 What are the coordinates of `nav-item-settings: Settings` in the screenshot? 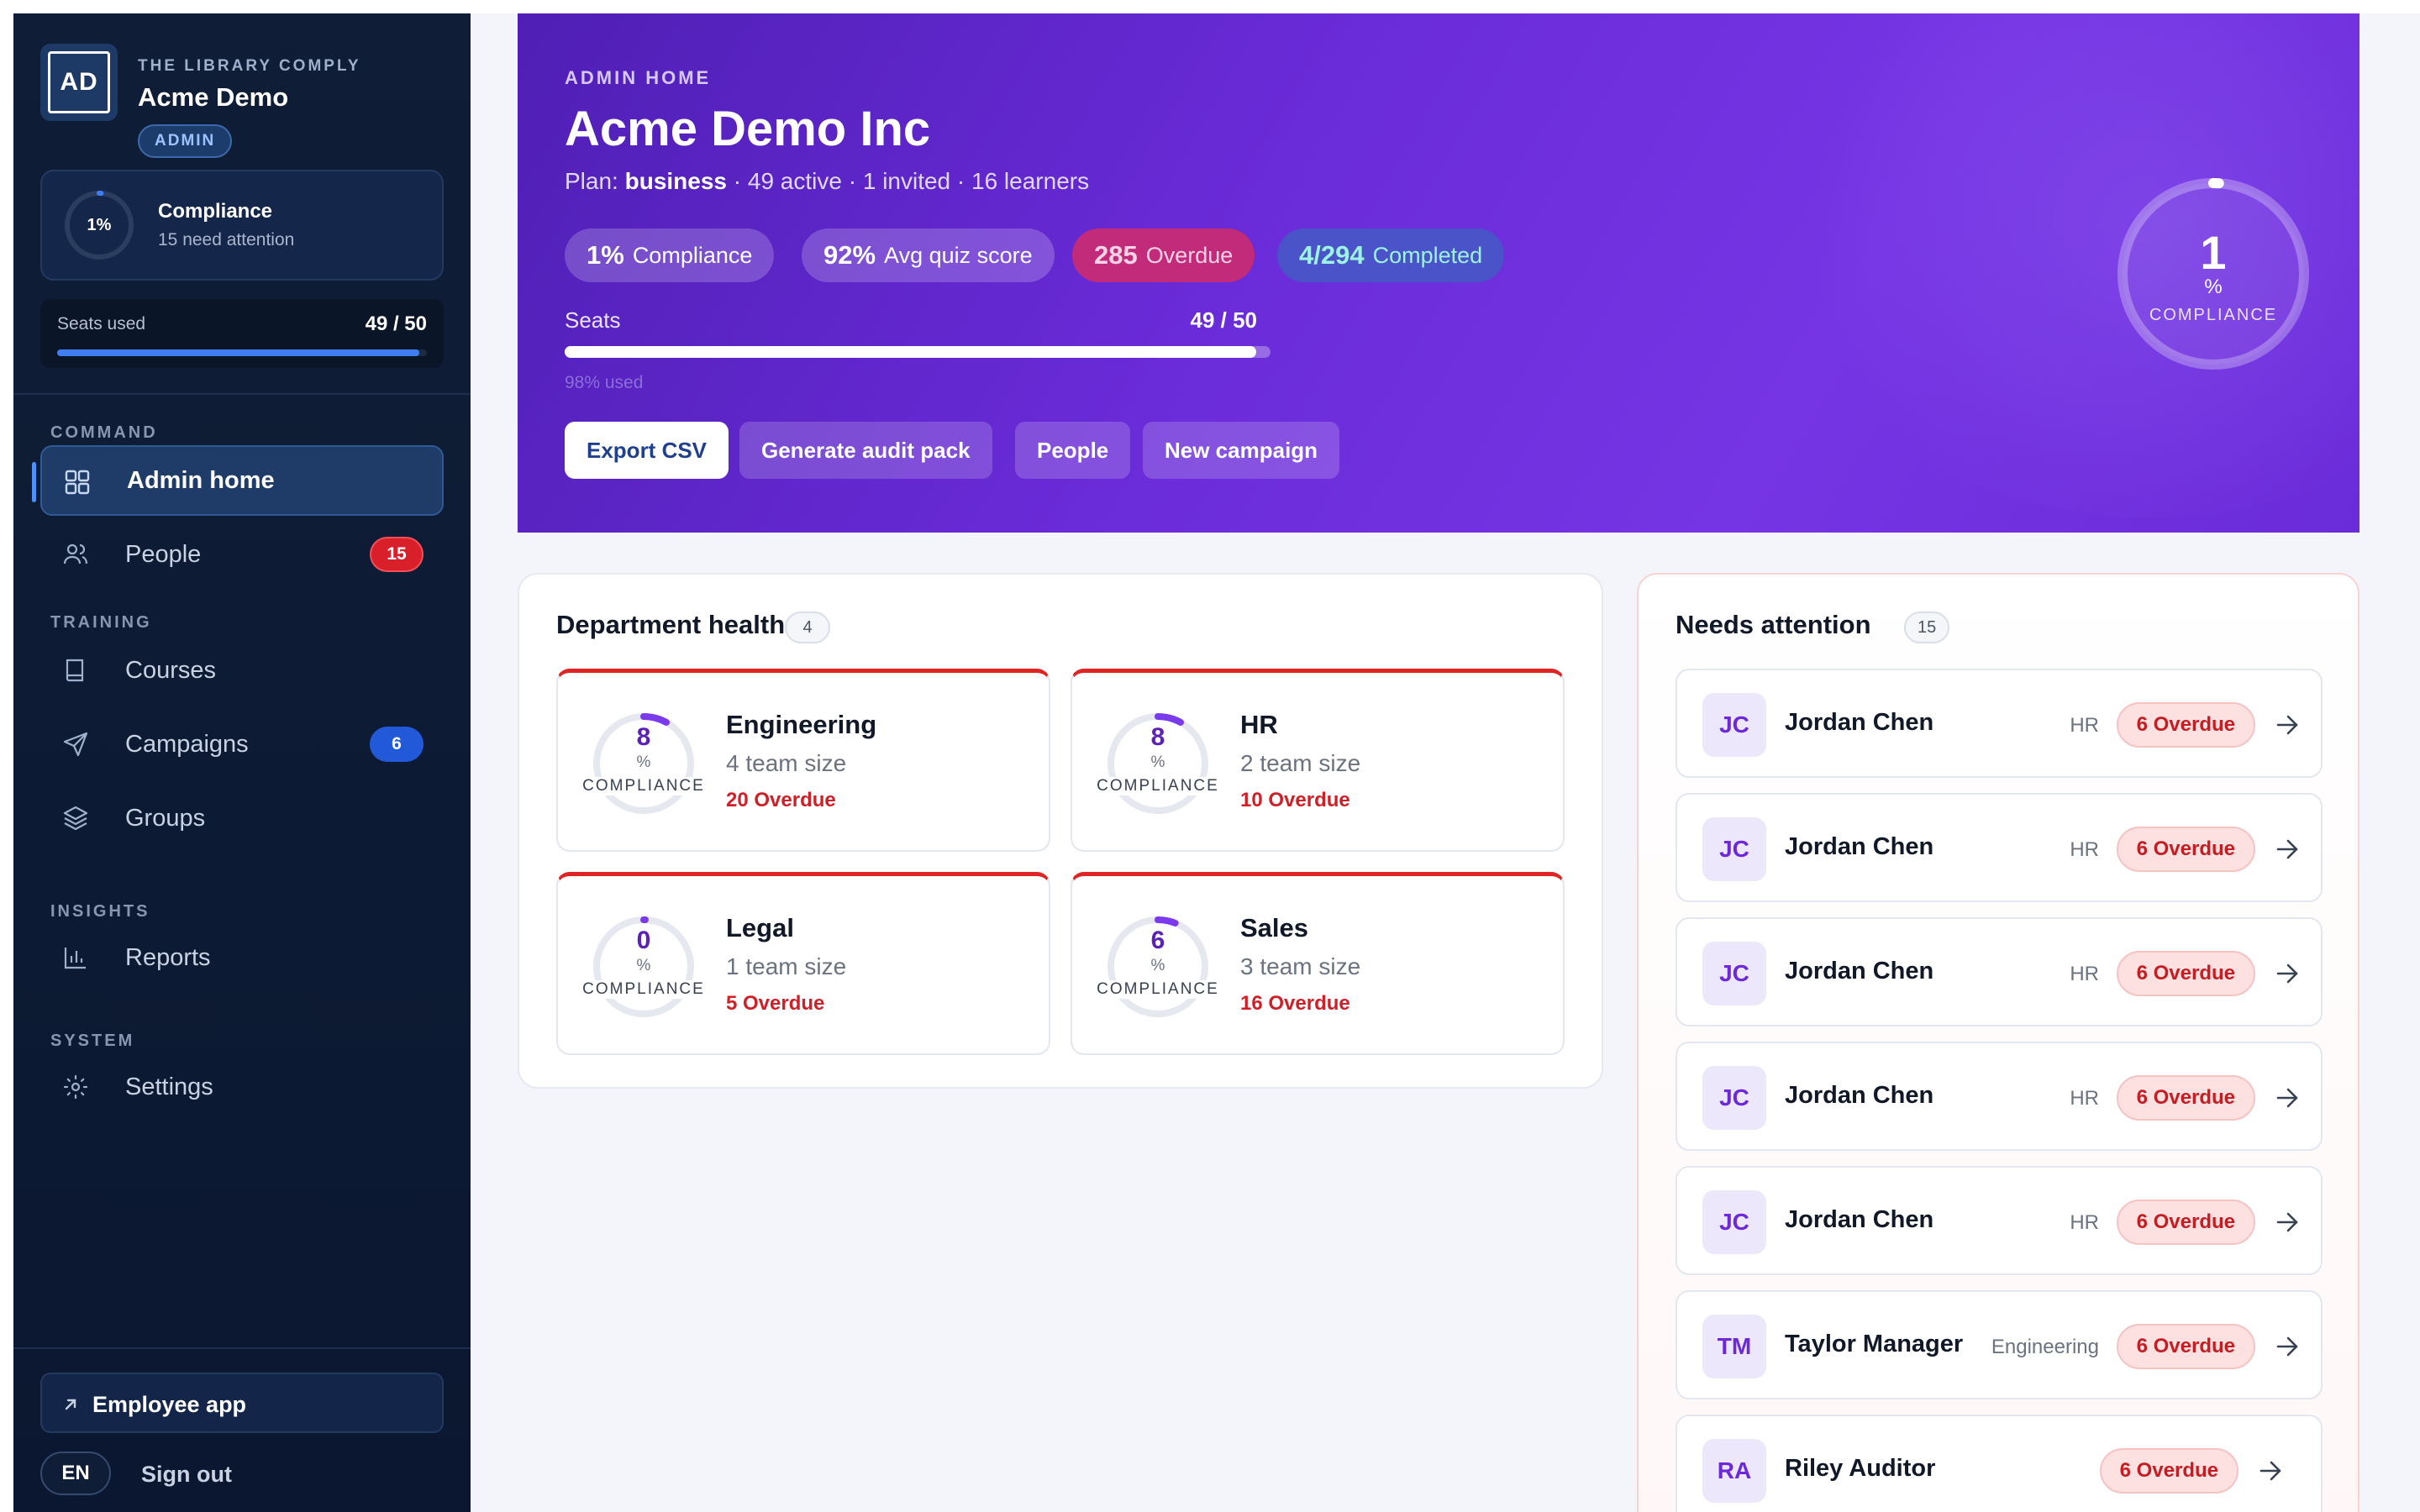 It's located at (242, 1087).